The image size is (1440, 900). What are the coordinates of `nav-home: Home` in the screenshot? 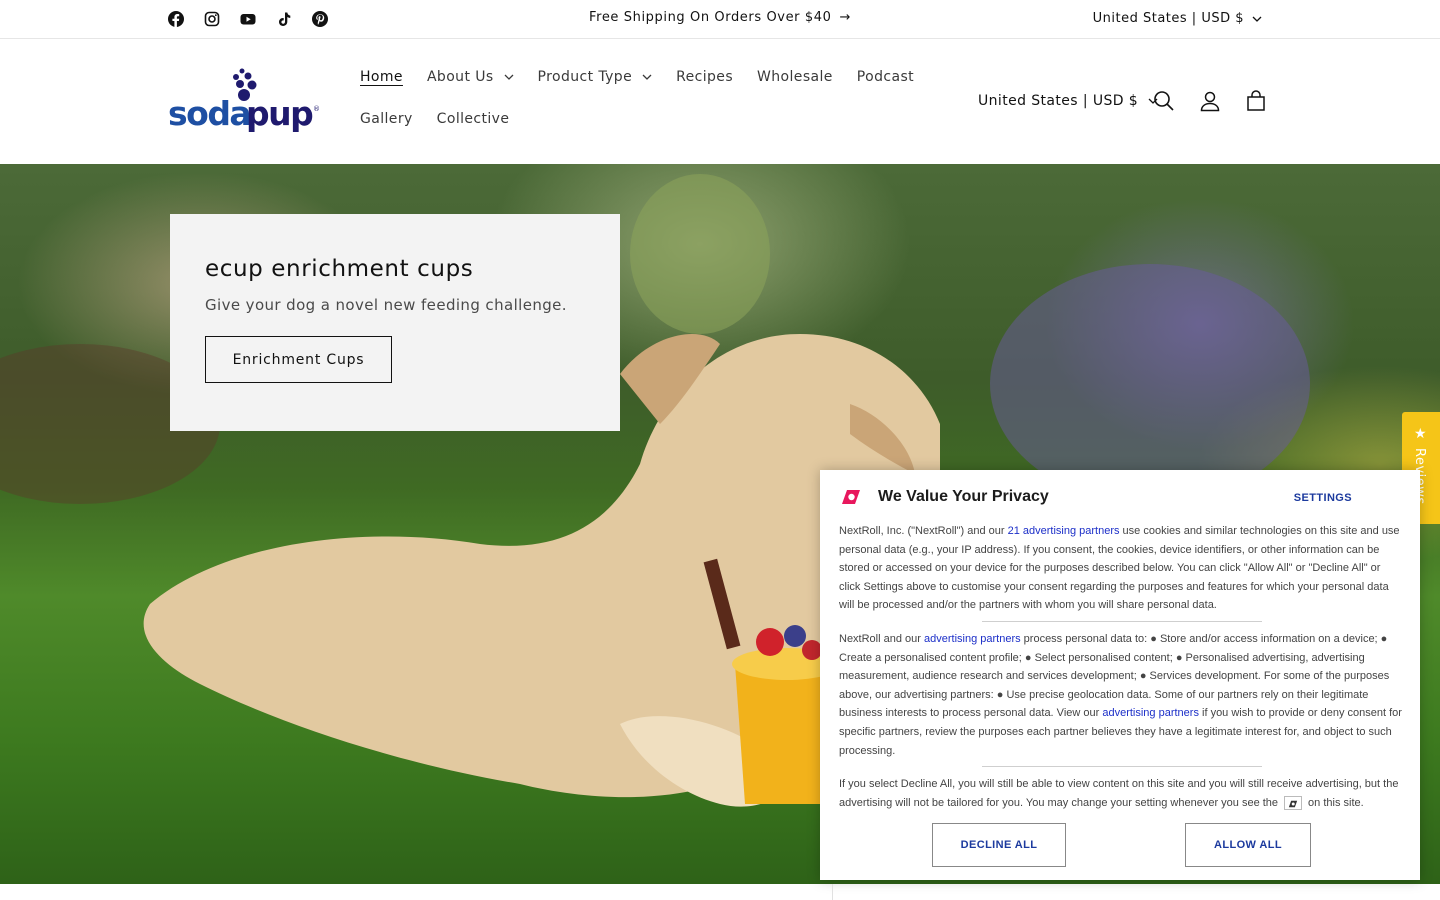 It's located at (381, 77).